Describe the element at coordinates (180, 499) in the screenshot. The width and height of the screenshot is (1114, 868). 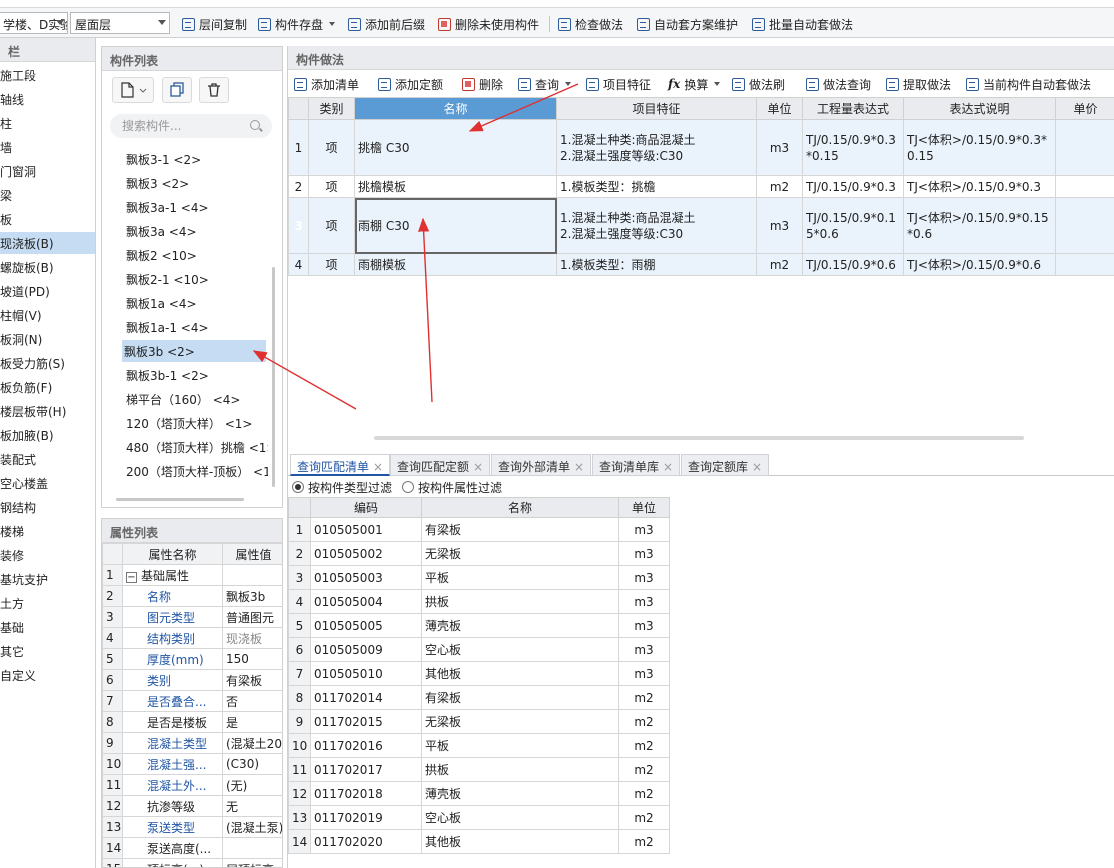
I see `horizontal-scrollbar` at that location.